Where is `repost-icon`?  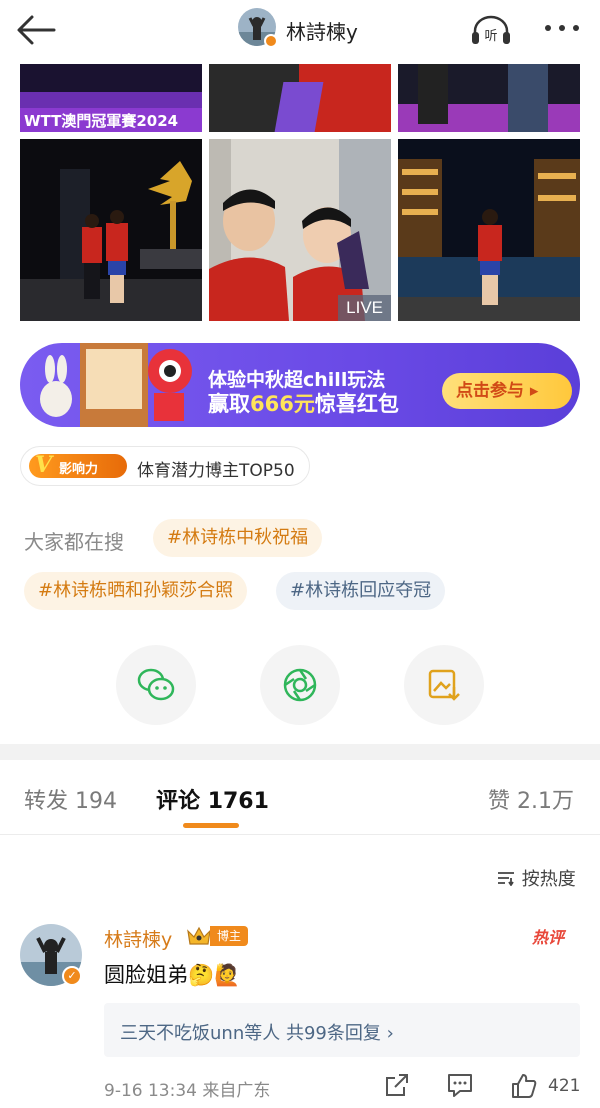
repost-icon is located at coordinates (397, 1085).